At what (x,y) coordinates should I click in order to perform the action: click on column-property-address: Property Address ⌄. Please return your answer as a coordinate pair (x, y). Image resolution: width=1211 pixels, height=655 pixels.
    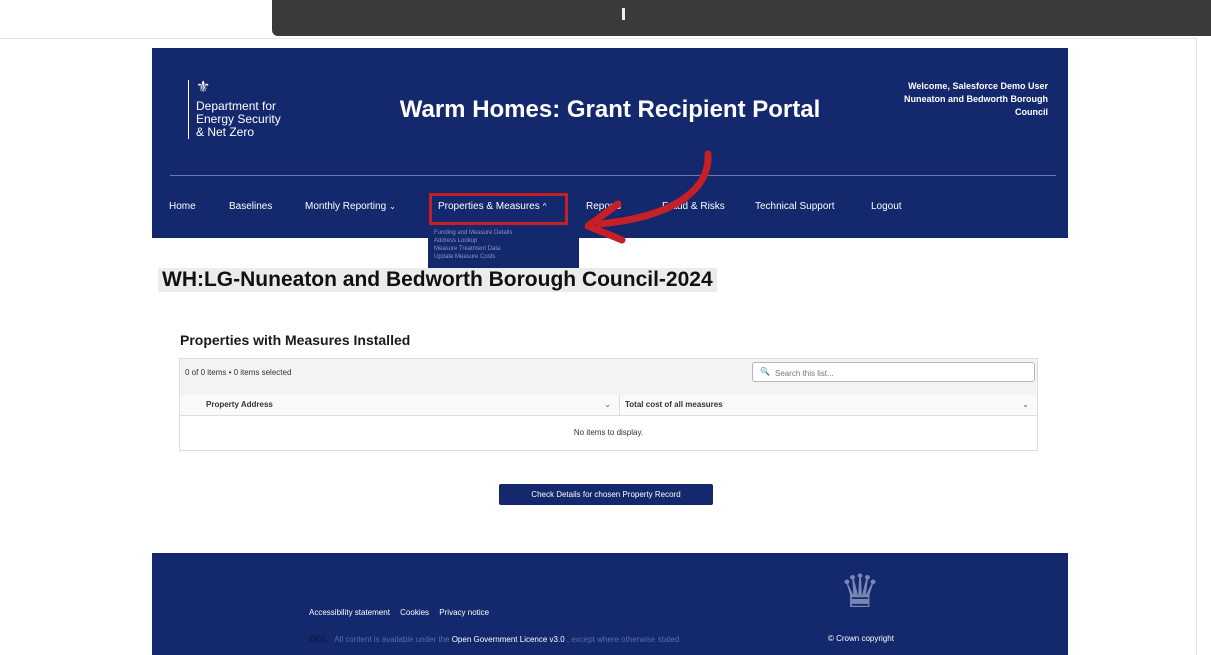
    Looking at the image, I should click on (400, 405).